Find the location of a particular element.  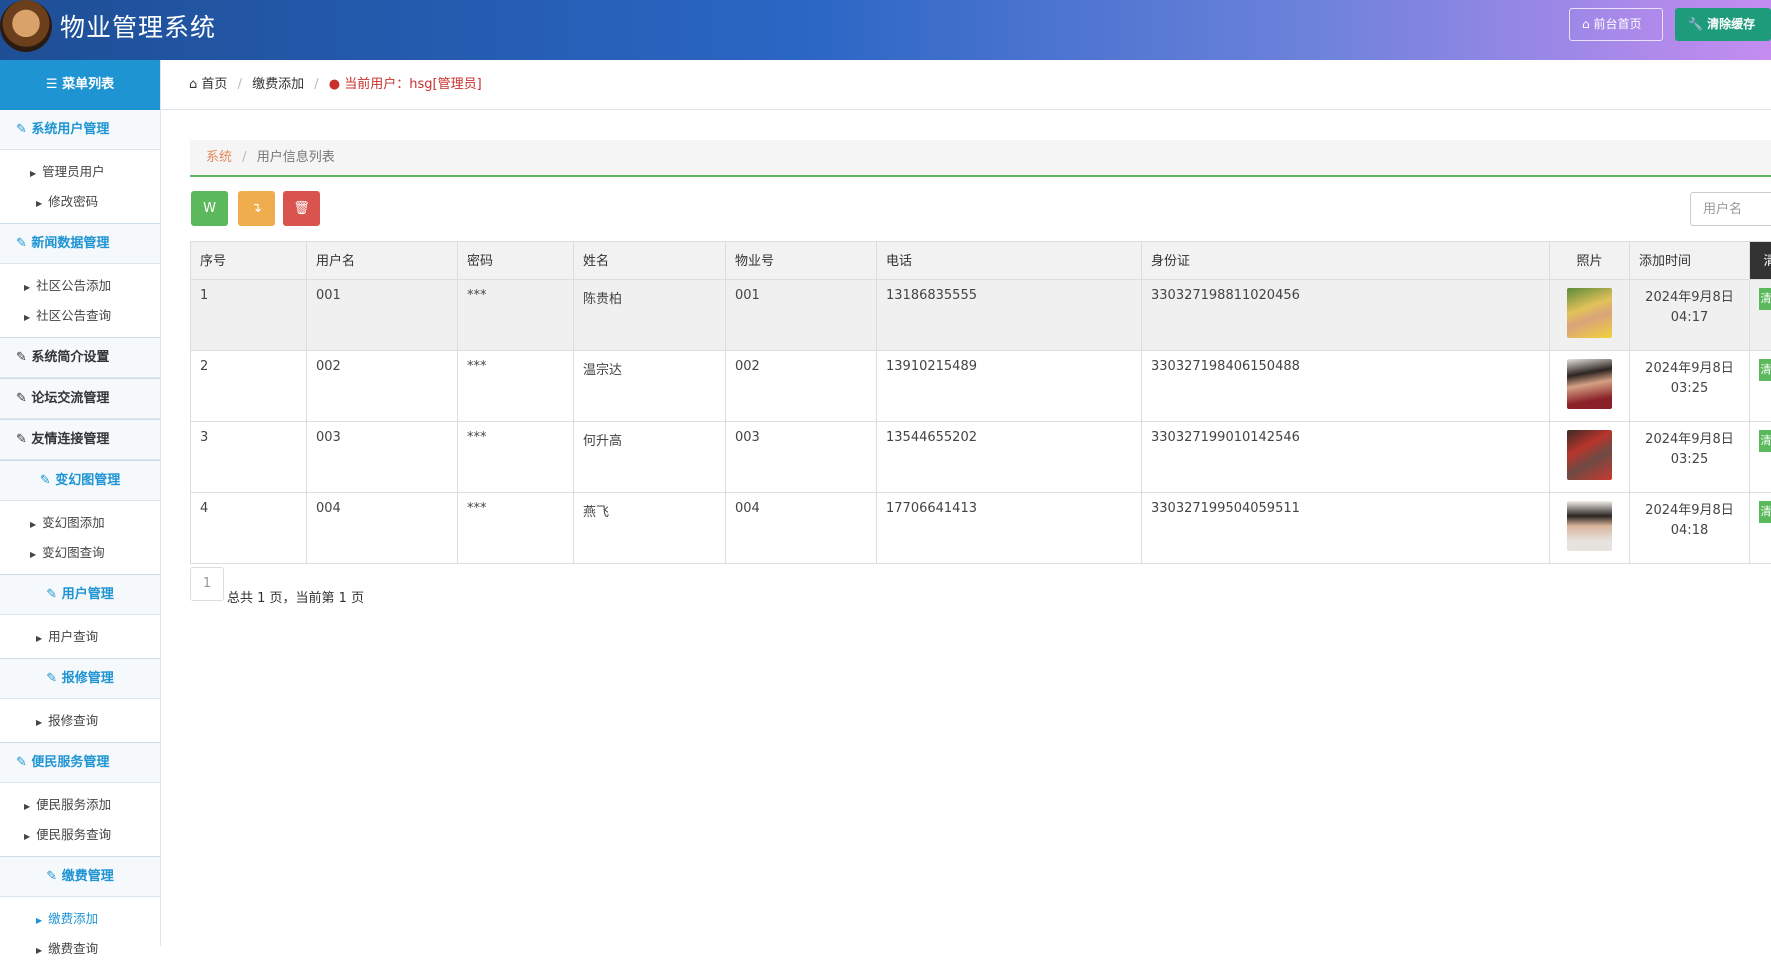

export-button: ↴ is located at coordinates (256, 208).